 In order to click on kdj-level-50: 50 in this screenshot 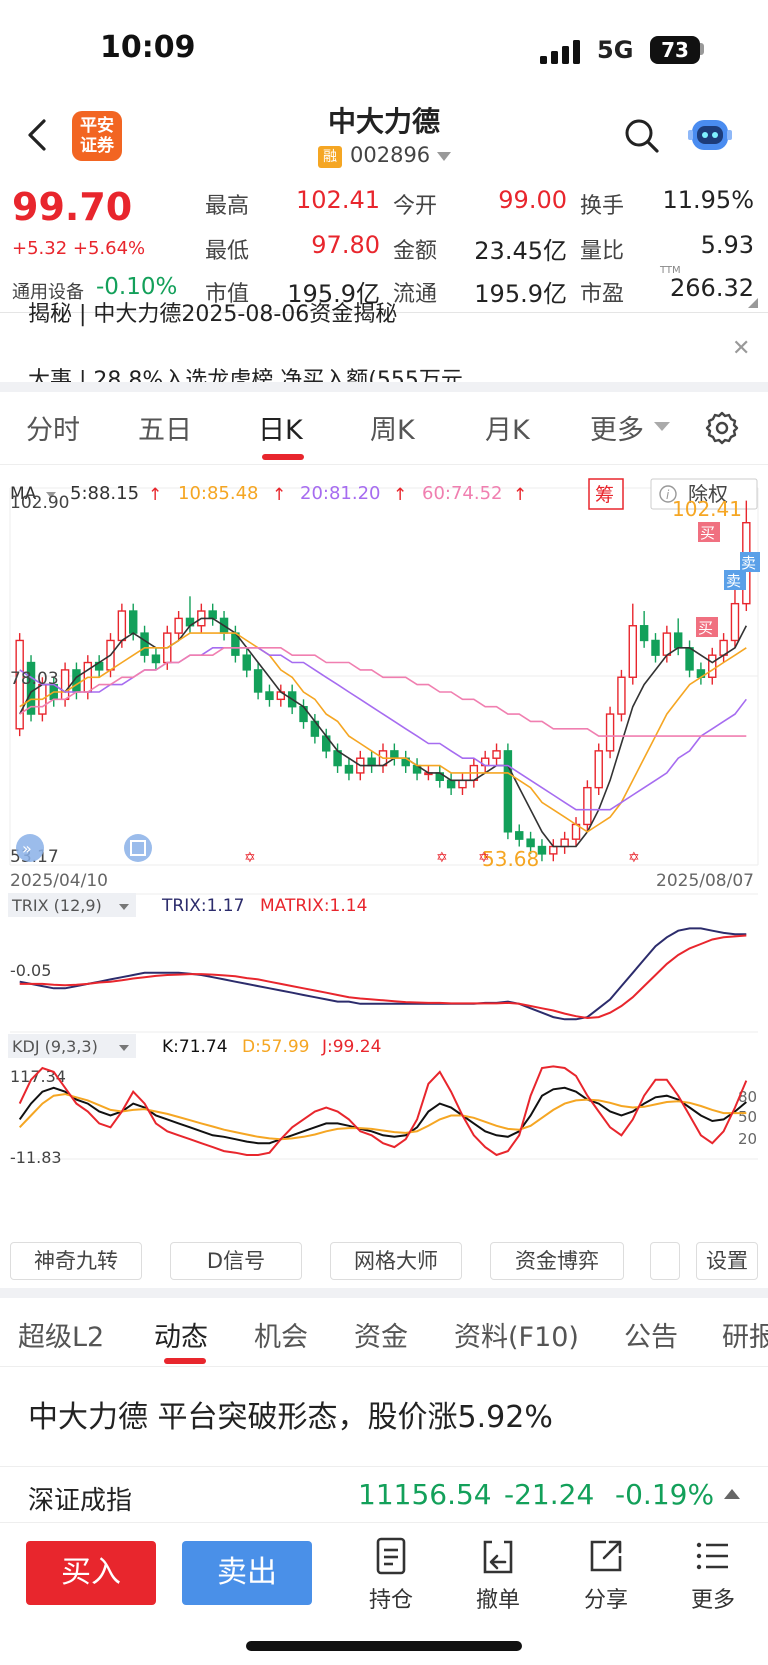, I will do `click(747, 1117)`.